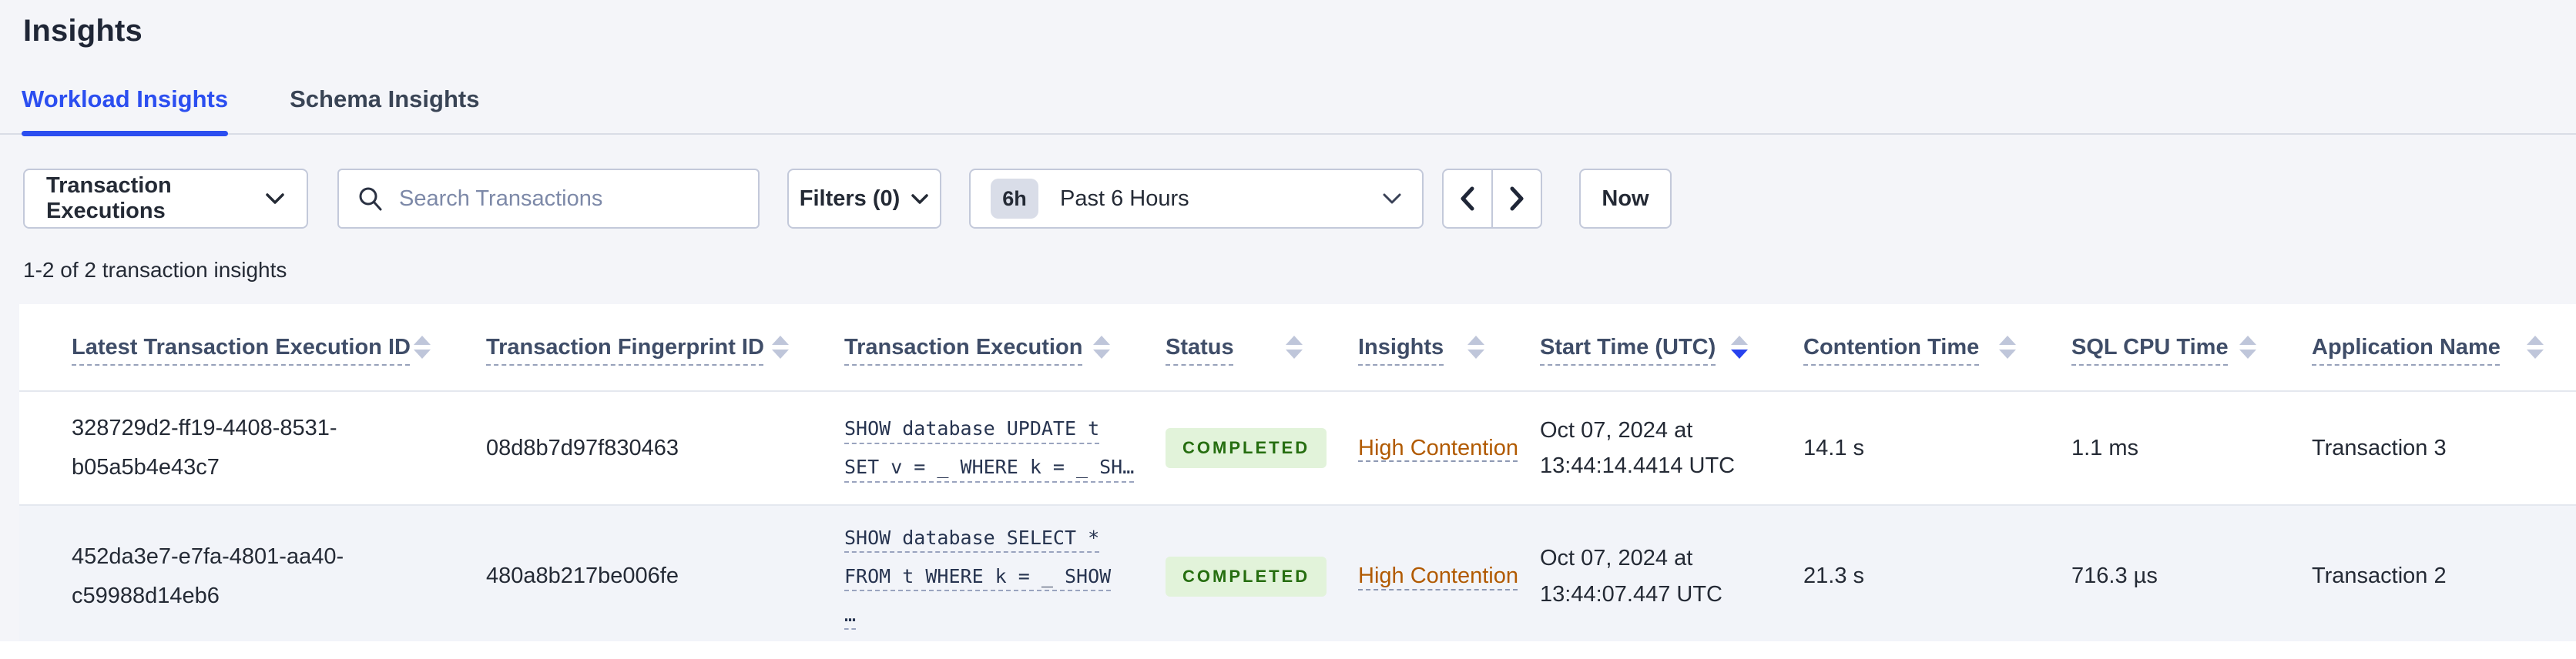 The width and height of the screenshot is (2576, 659). Describe the element at coordinates (1288, 650) in the screenshot. I see `page-bottom-area` at that location.